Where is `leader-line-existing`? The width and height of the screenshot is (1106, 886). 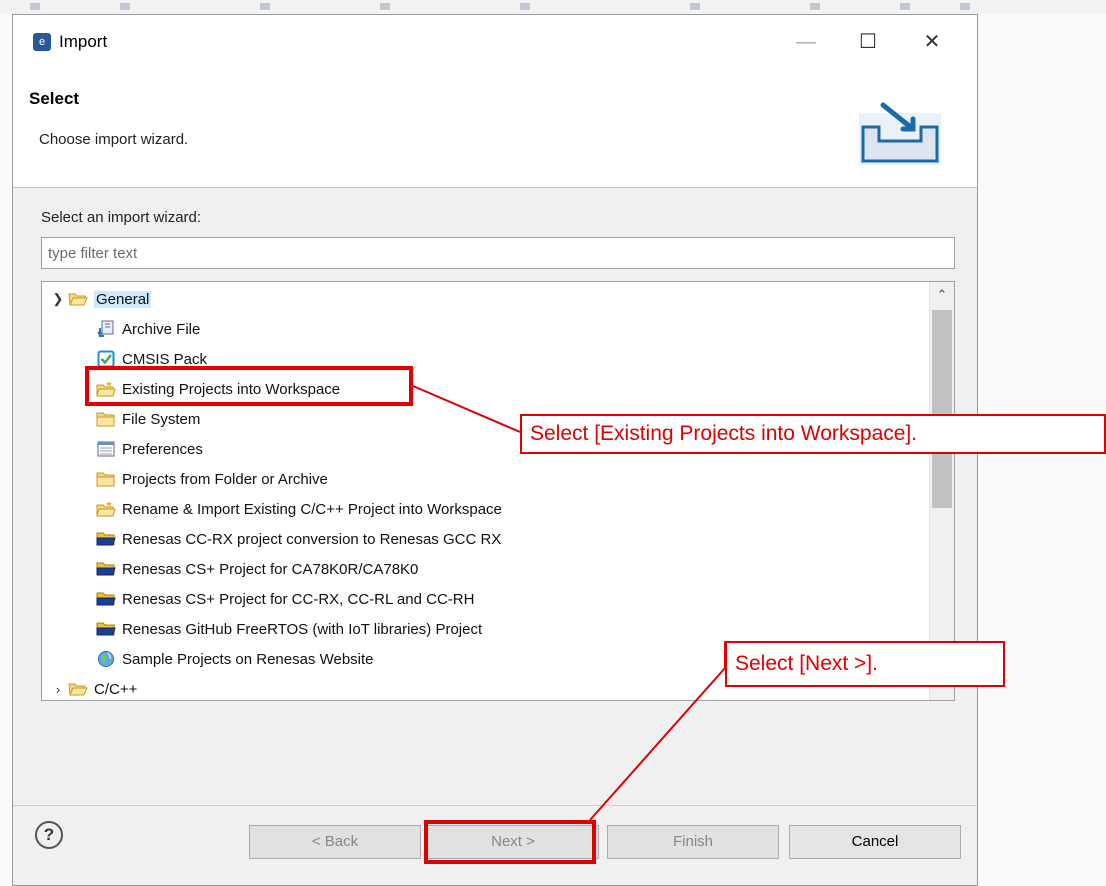 leader-line-existing is located at coordinates (466, 409).